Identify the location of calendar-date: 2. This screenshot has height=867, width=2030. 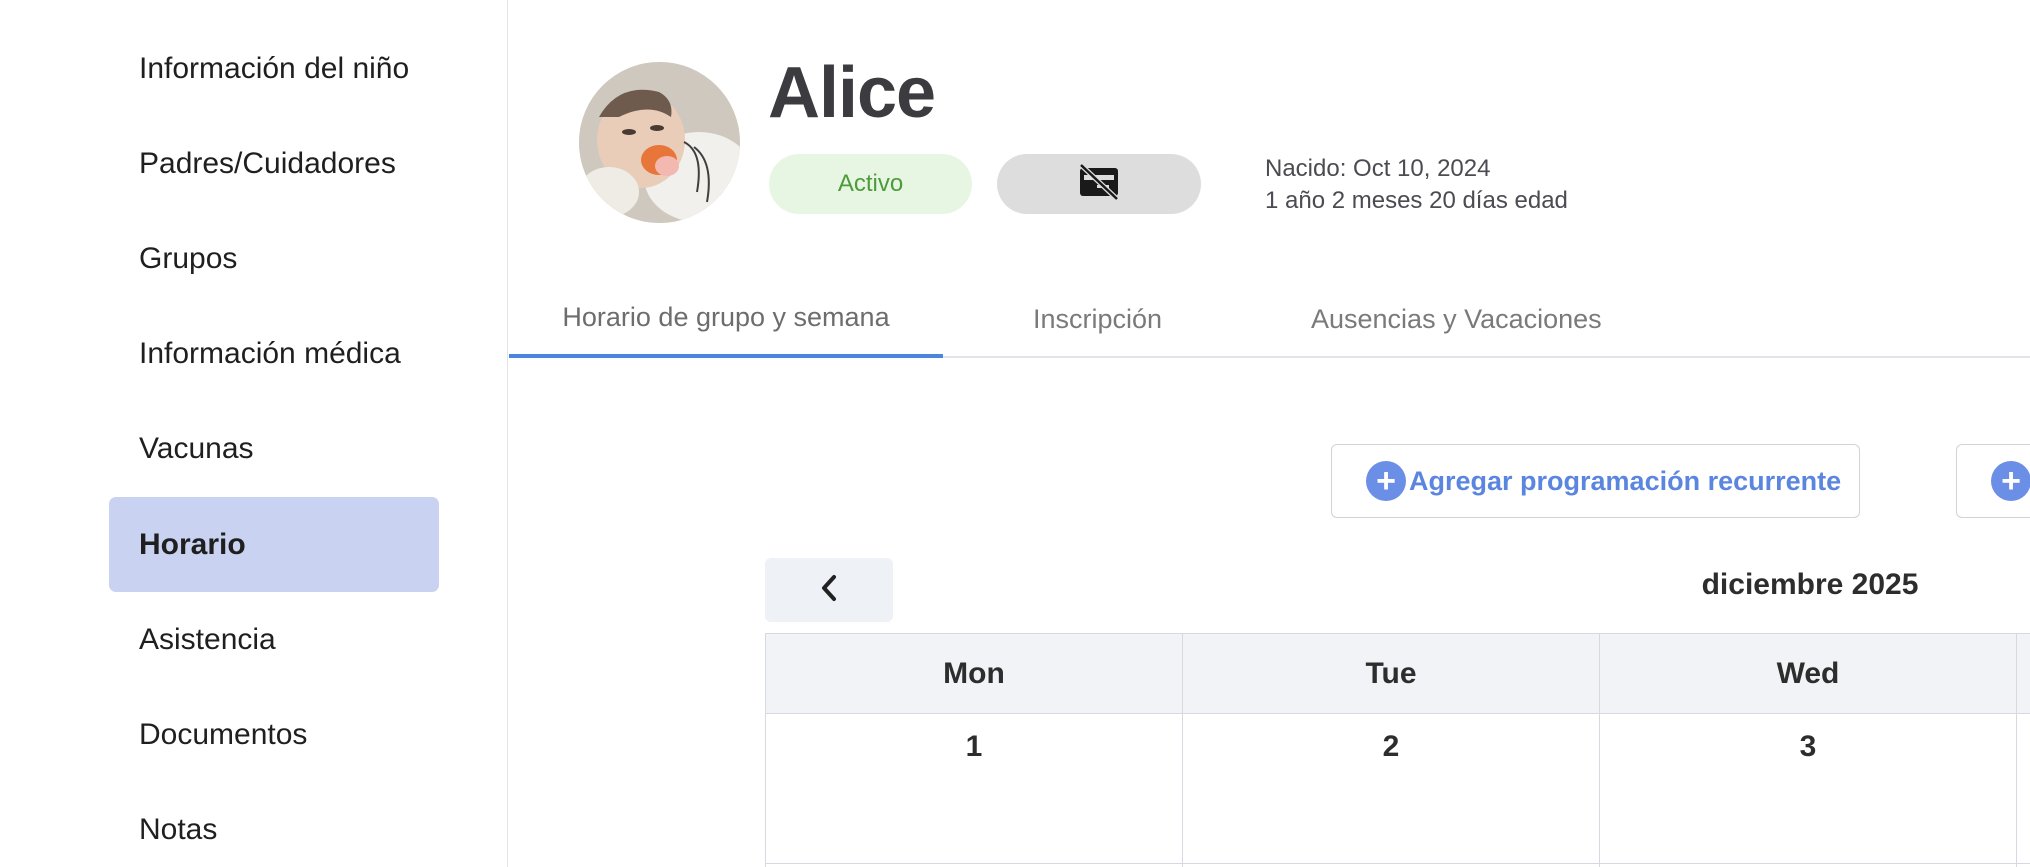
(1391, 746).